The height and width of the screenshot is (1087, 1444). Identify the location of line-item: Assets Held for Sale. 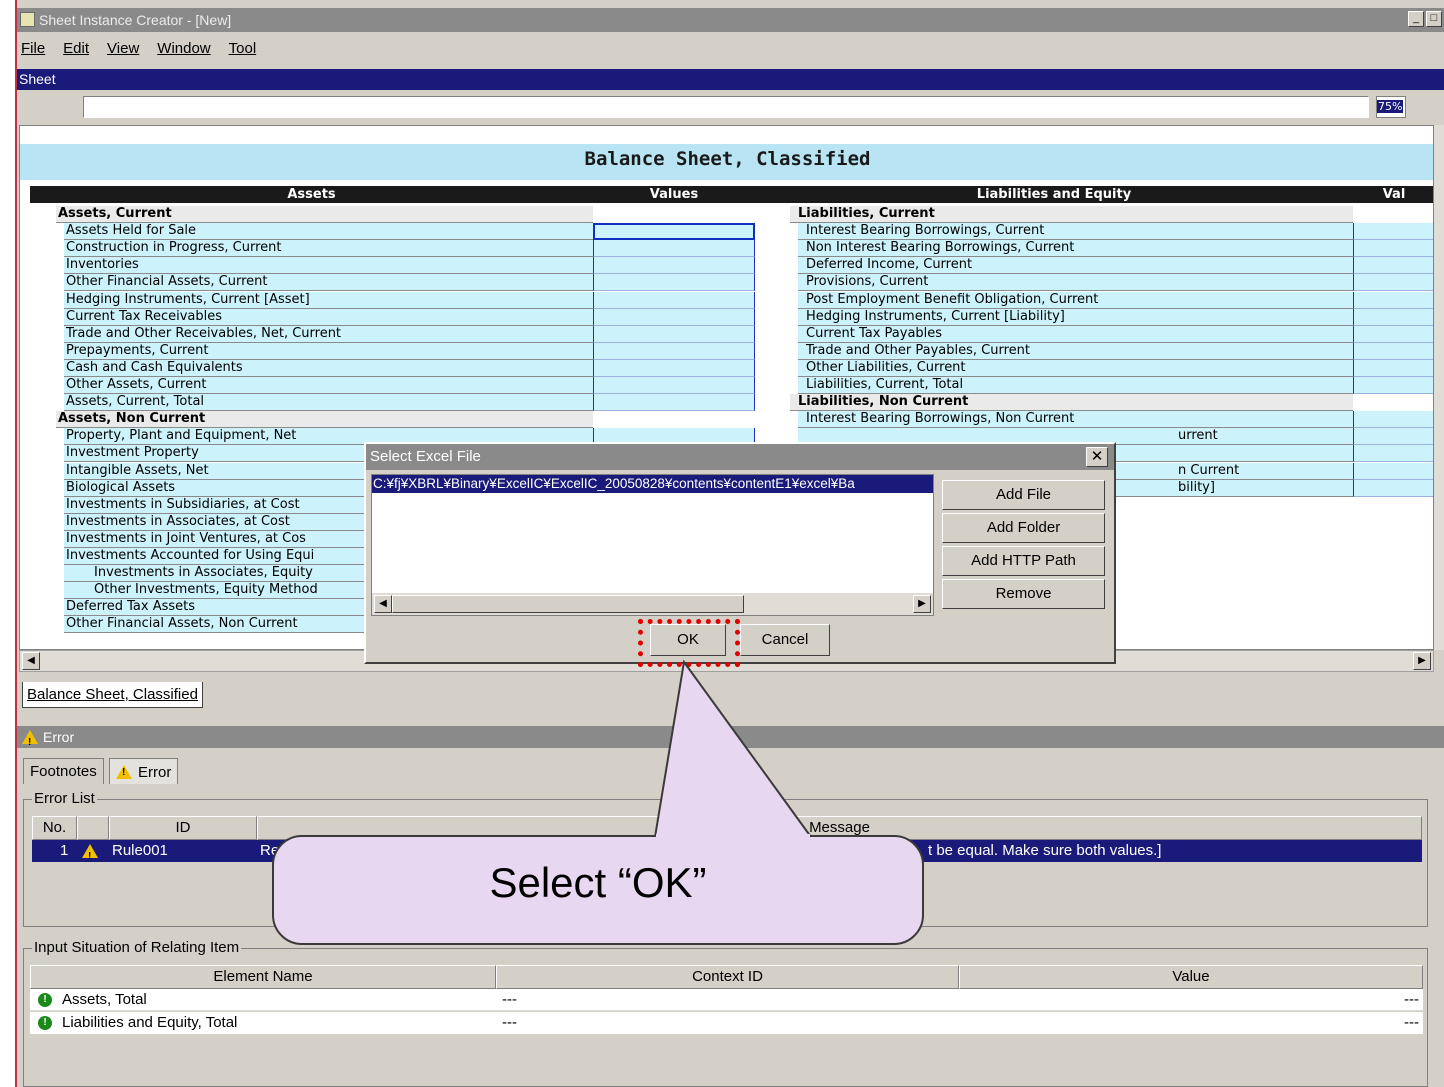
(328, 232).